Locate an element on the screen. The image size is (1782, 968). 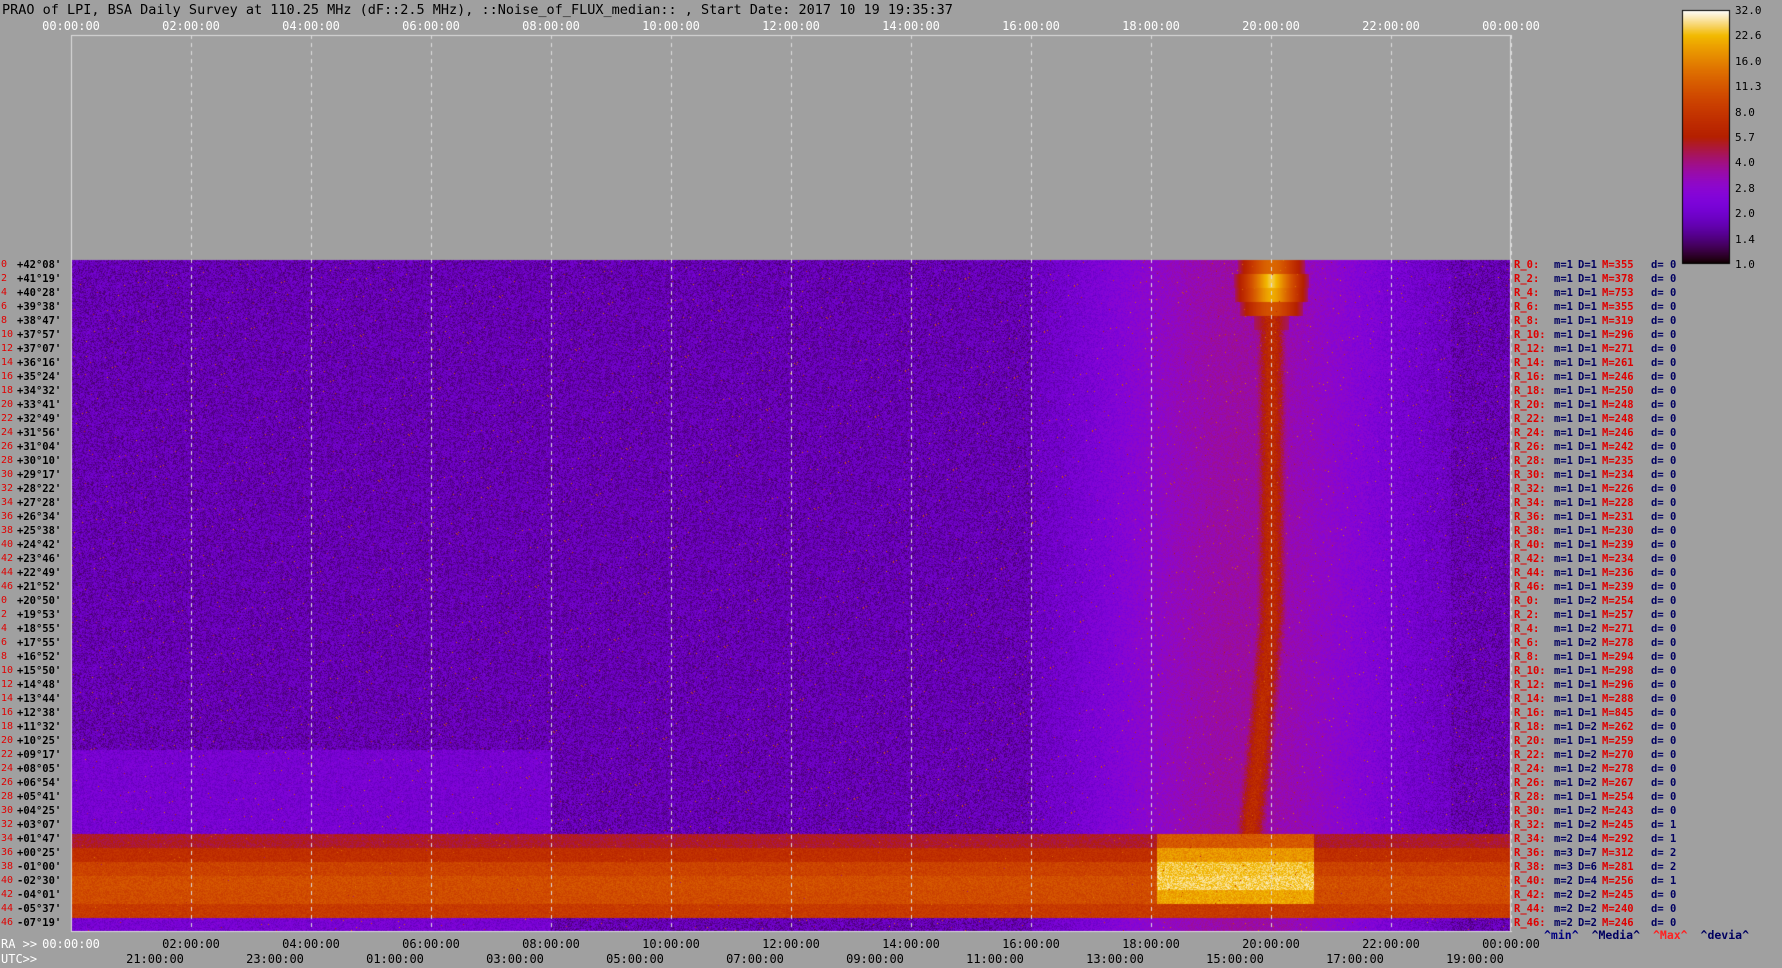
declination-label: +10°25' is located at coordinates (39, 741).